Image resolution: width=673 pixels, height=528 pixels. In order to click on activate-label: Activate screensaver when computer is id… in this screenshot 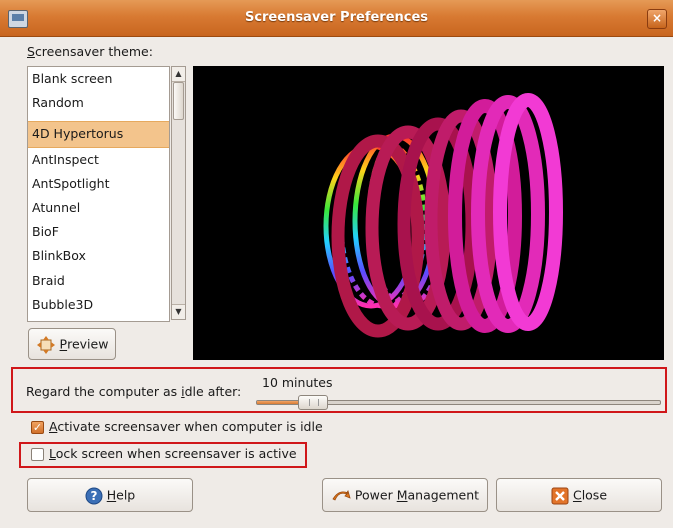, I will do `click(186, 426)`.